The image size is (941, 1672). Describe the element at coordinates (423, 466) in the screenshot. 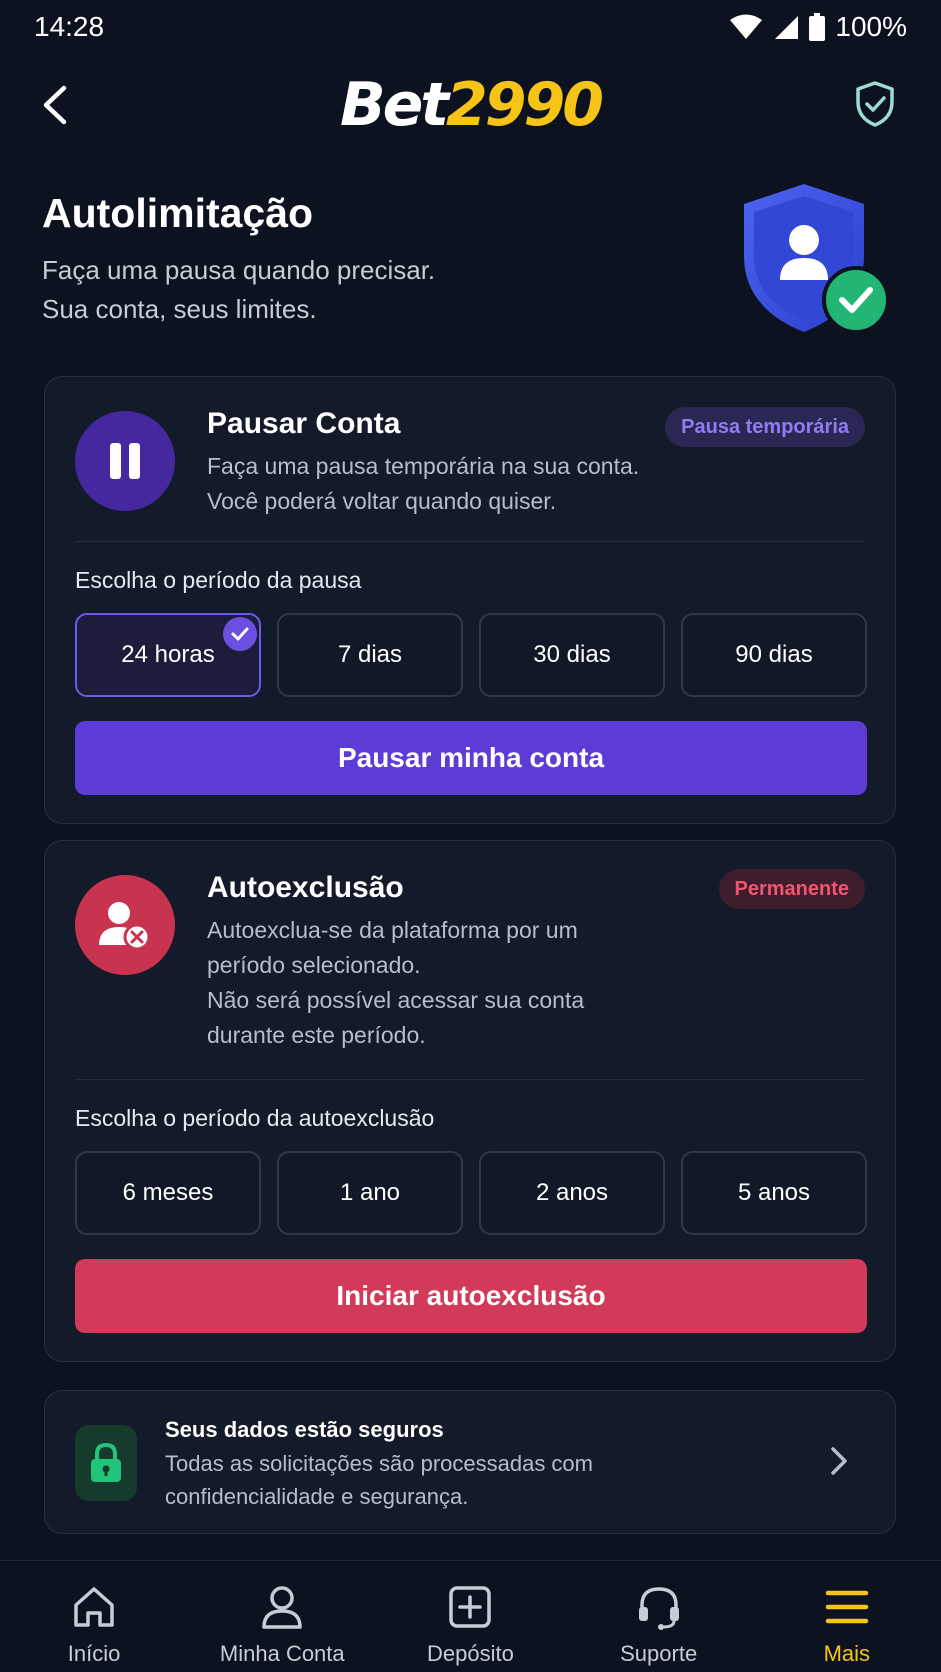

I see `pause-desc-line: Faça uma pausa temporária na sua conta.` at that location.